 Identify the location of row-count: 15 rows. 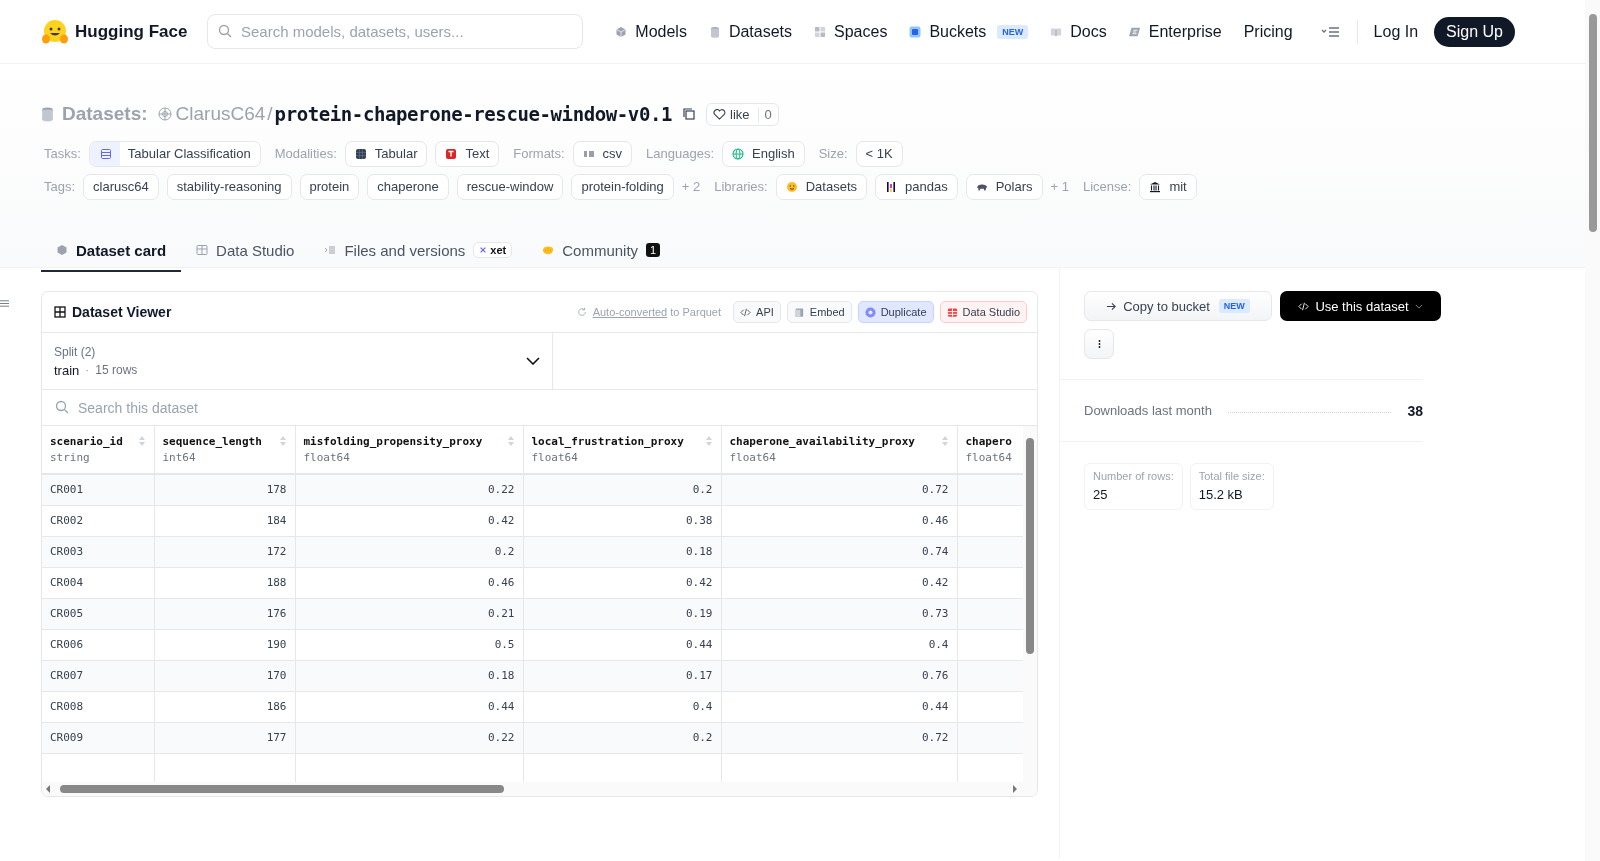
(116, 370).